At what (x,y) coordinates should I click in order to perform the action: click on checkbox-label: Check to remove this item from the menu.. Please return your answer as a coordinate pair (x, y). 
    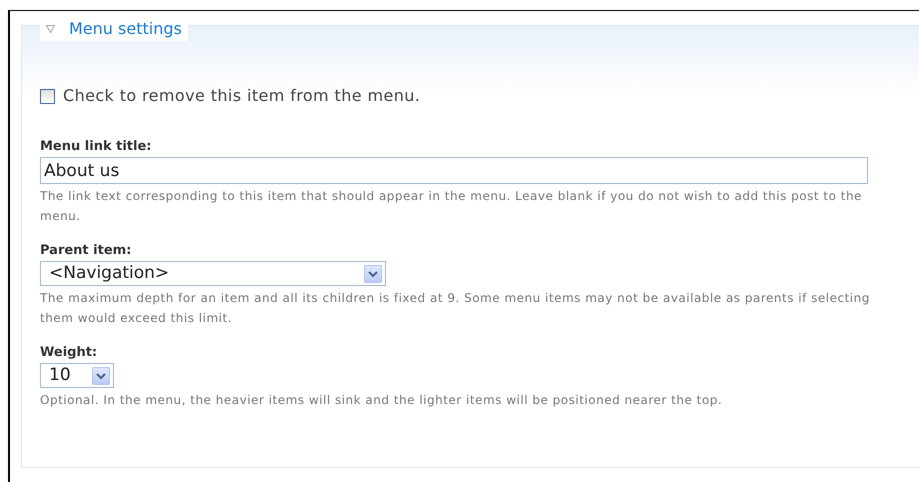
    Looking at the image, I should click on (241, 96).